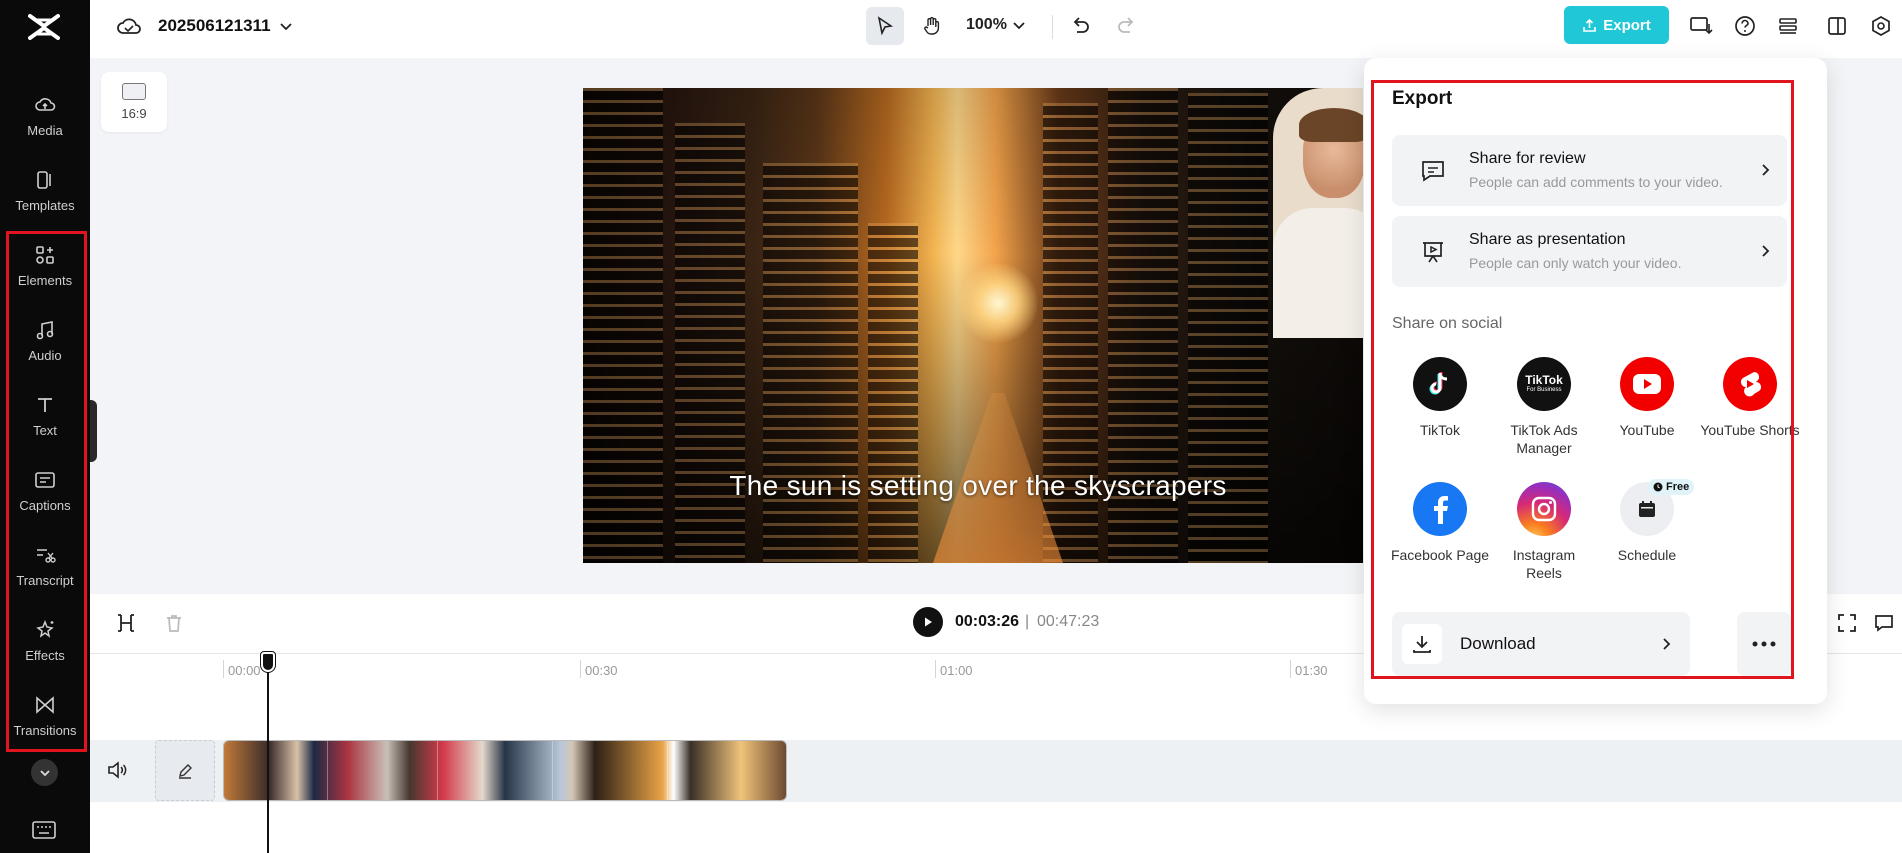 The image size is (1902, 853). I want to click on export-button-label: Export, so click(1627, 25).